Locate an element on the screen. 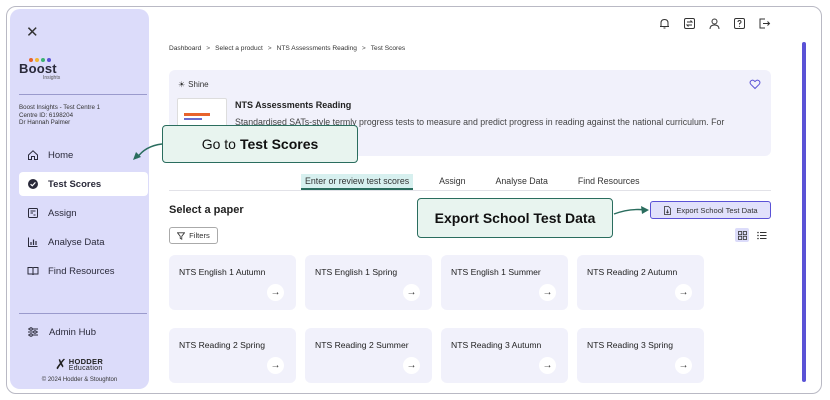 The height and width of the screenshot is (400, 830). tab-assign: Assign is located at coordinates (452, 182).